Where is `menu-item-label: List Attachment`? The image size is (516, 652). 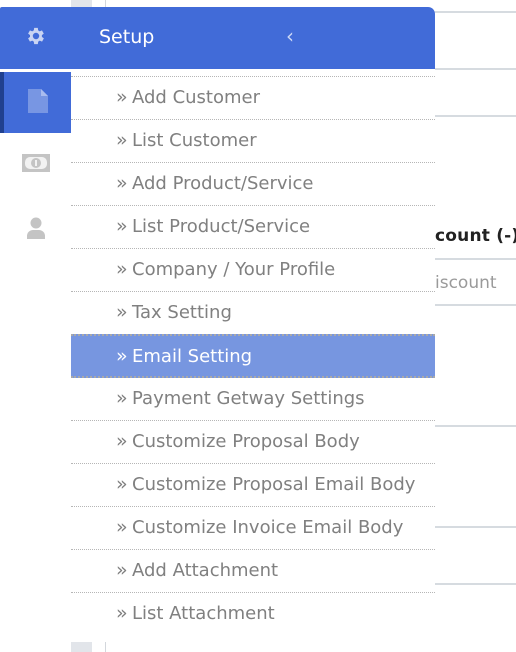
menu-item-label: List Attachment is located at coordinates (203, 613).